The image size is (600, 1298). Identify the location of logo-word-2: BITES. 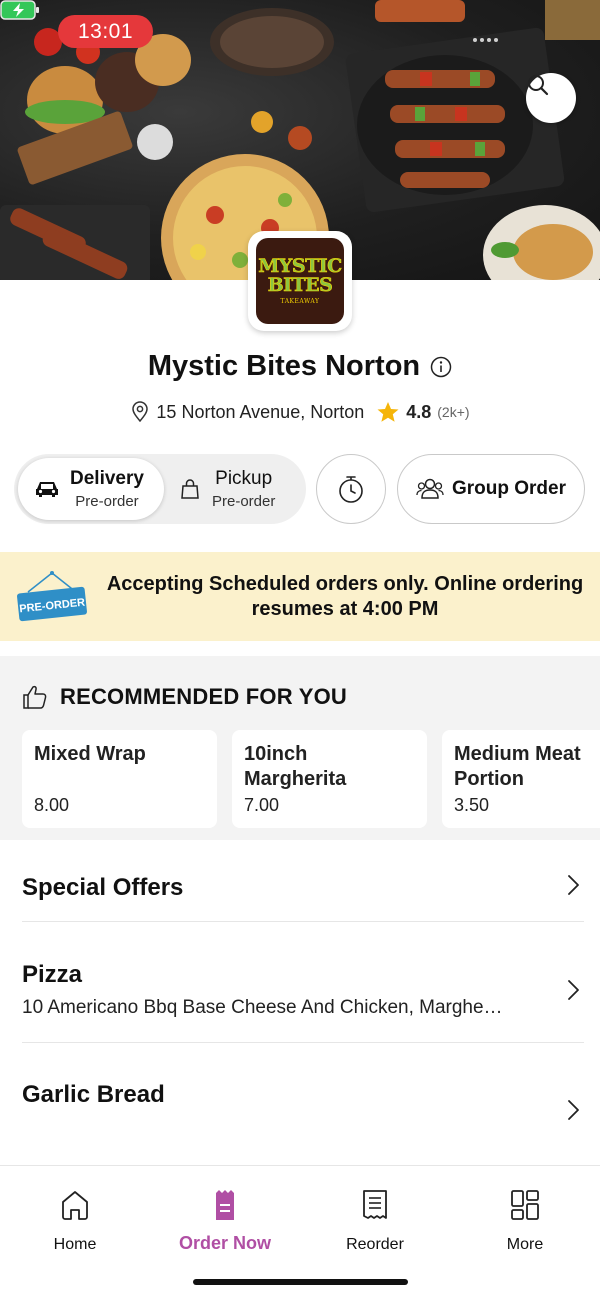
(300, 285).